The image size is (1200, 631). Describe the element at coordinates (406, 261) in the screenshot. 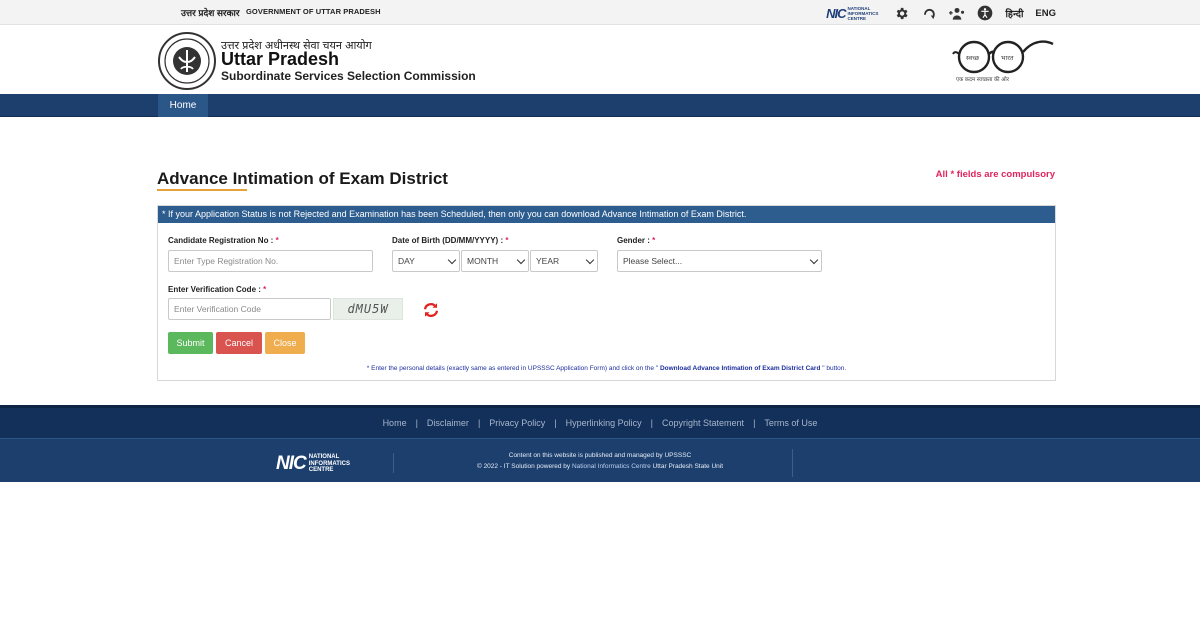

I see `dob-day-value: DAY` at that location.